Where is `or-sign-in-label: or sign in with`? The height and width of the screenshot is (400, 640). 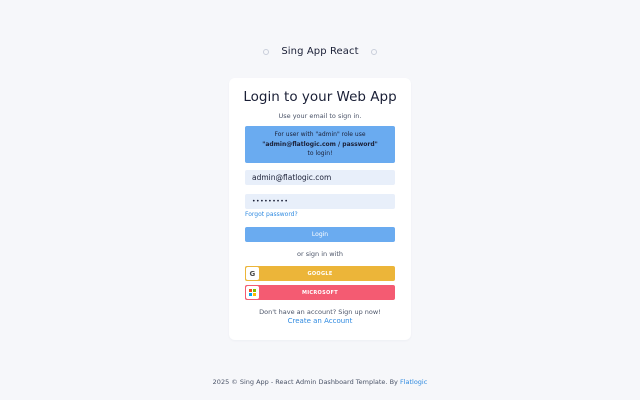
or-sign-in-label: or sign in with is located at coordinates (319, 254).